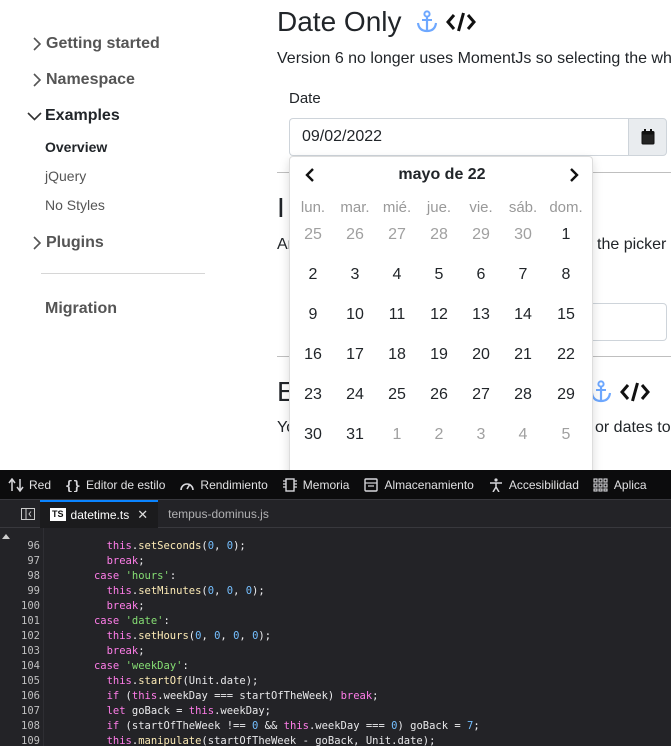 The width and height of the screenshot is (671, 746). Describe the element at coordinates (355, 315) in the screenshot. I see `calendar-day: 10` at that location.